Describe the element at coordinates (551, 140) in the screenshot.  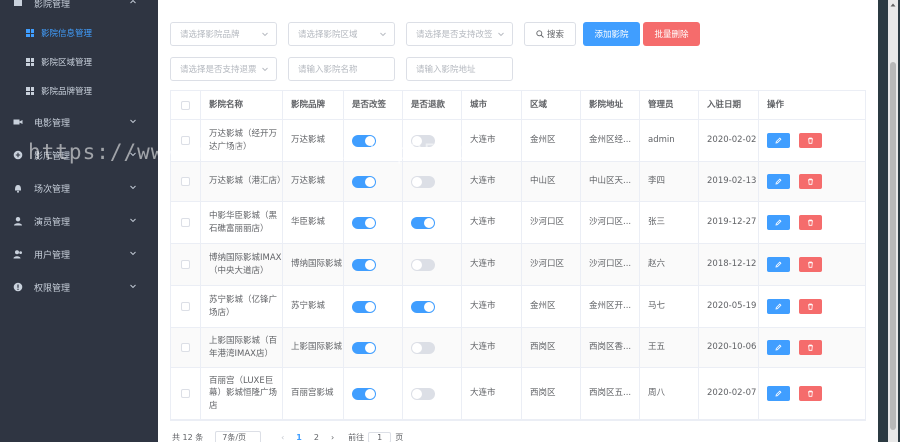
I see `region-cell: 金州区` at that location.